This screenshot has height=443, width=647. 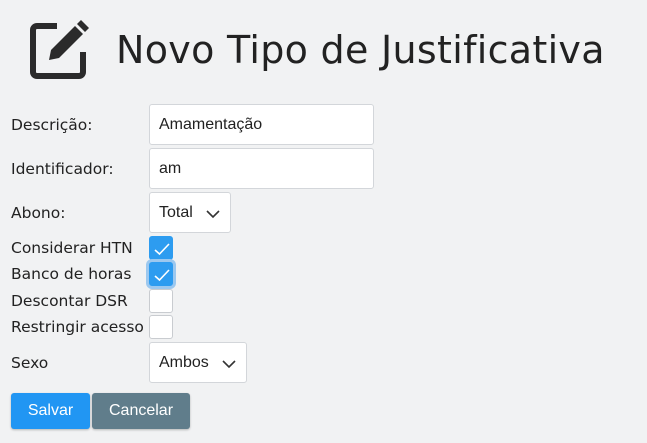 What do you see at coordinates (184, 362) in the screenshot?
I see `sexo-selected-value: Ambos` at bounding box center [184, 362].